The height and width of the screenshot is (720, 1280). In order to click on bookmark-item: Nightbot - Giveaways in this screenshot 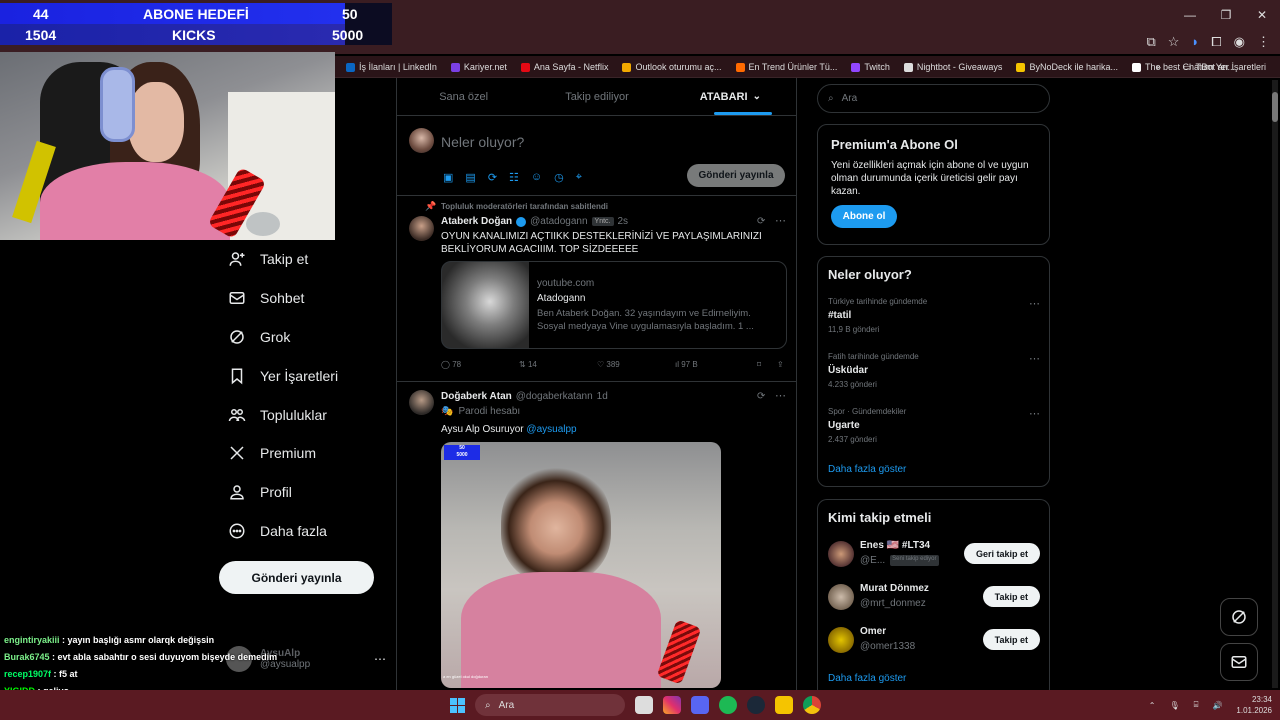, I will do `click(952, 67)`.